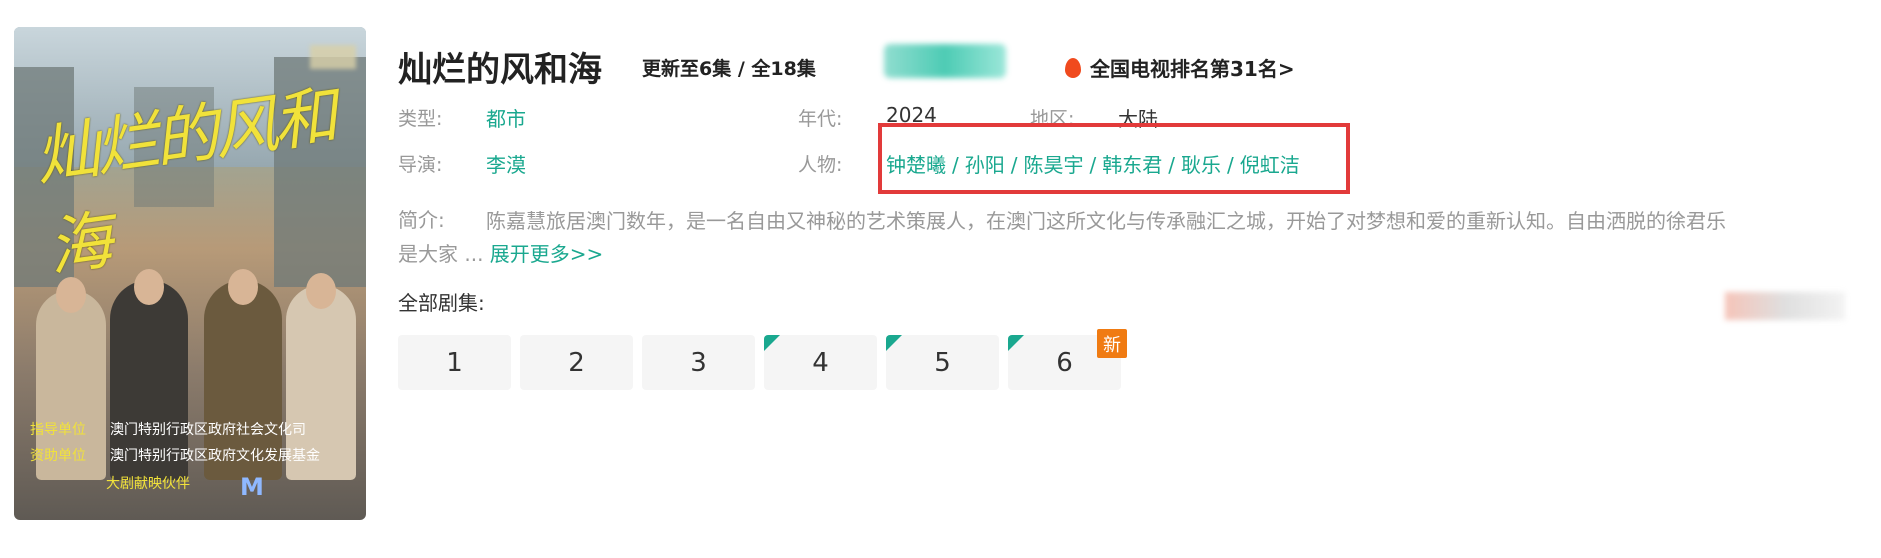  Describe the element at coordinates (441, 303) in the screenshot. I see `all-episodes-label: 全部剧集:` at that location.